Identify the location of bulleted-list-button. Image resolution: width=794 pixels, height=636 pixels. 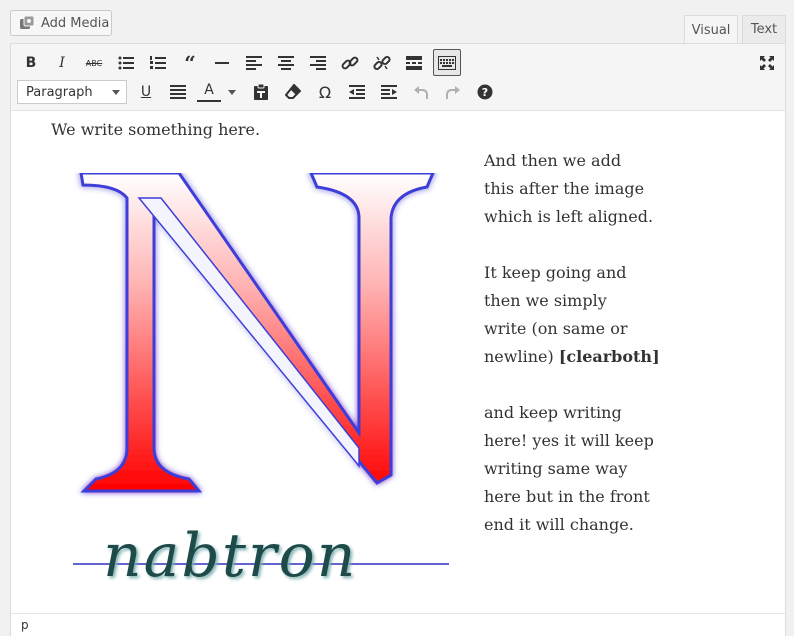
(126, 63).